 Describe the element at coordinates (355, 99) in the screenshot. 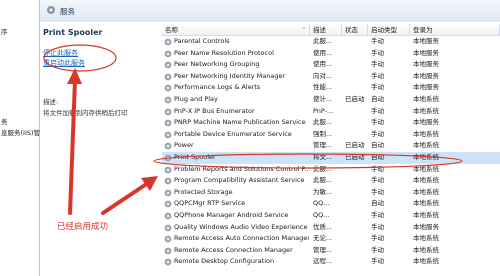

I see `service-status: 已启动` at that location.